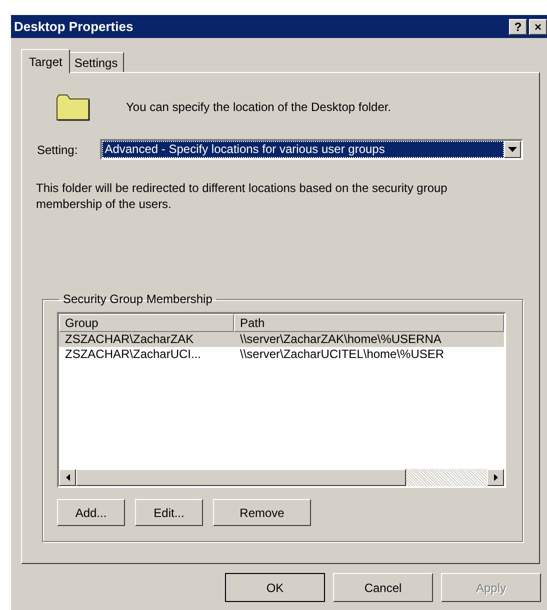 The image size is (547, 610). I want to click on help-button: ?, so click(518, 26).